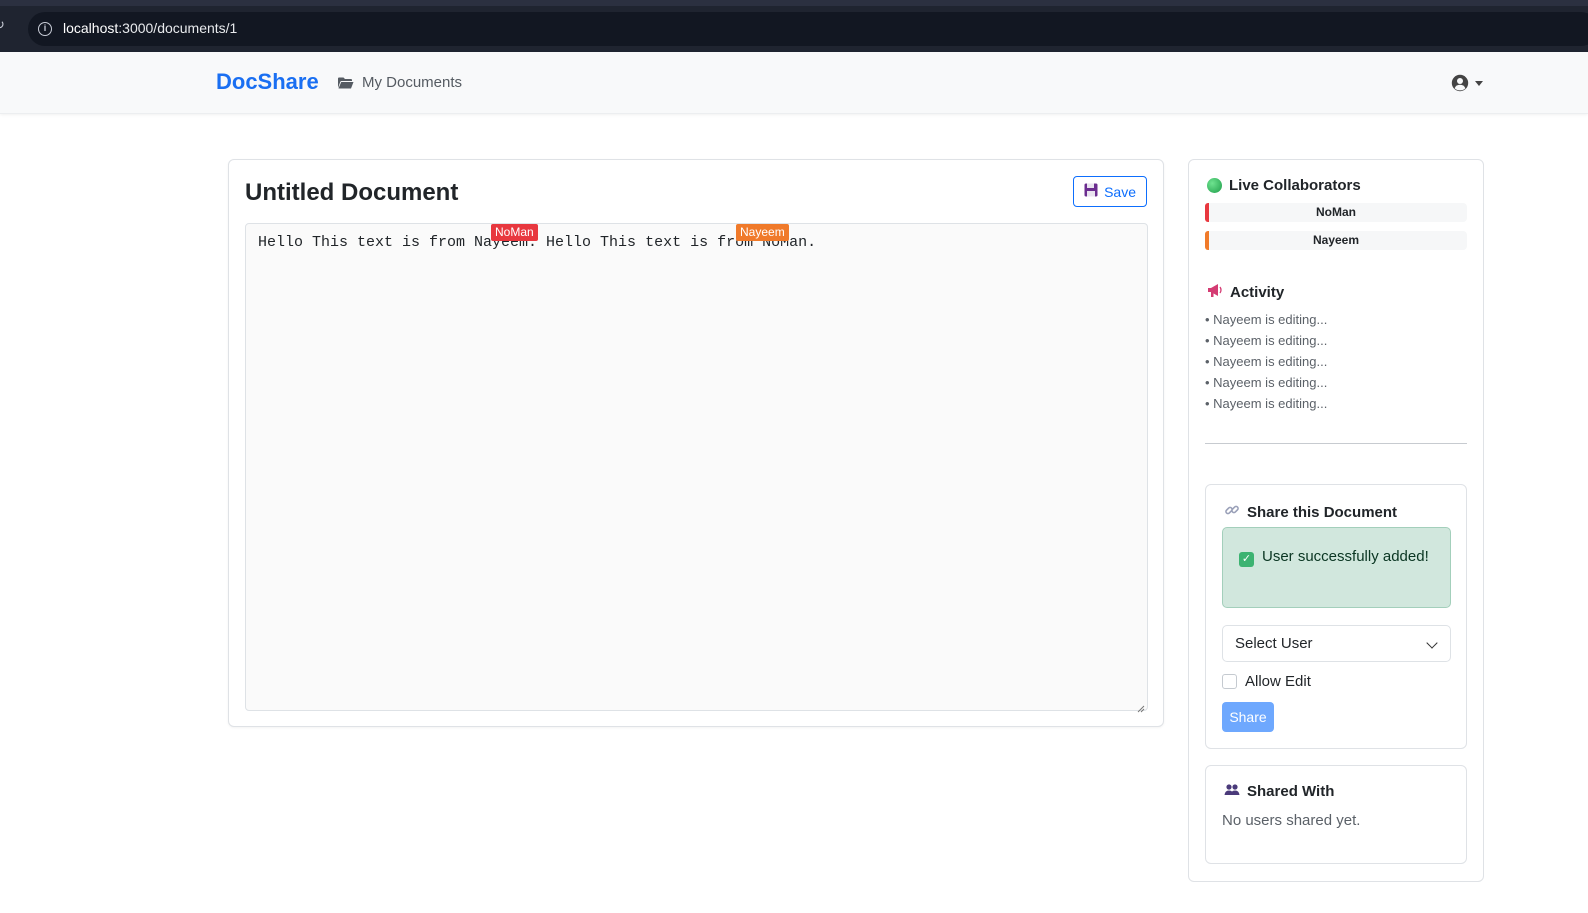 This screenshot has width=1588, height=913. I want to click on success-alert-text: User successfully added!, so click(1345, 556).